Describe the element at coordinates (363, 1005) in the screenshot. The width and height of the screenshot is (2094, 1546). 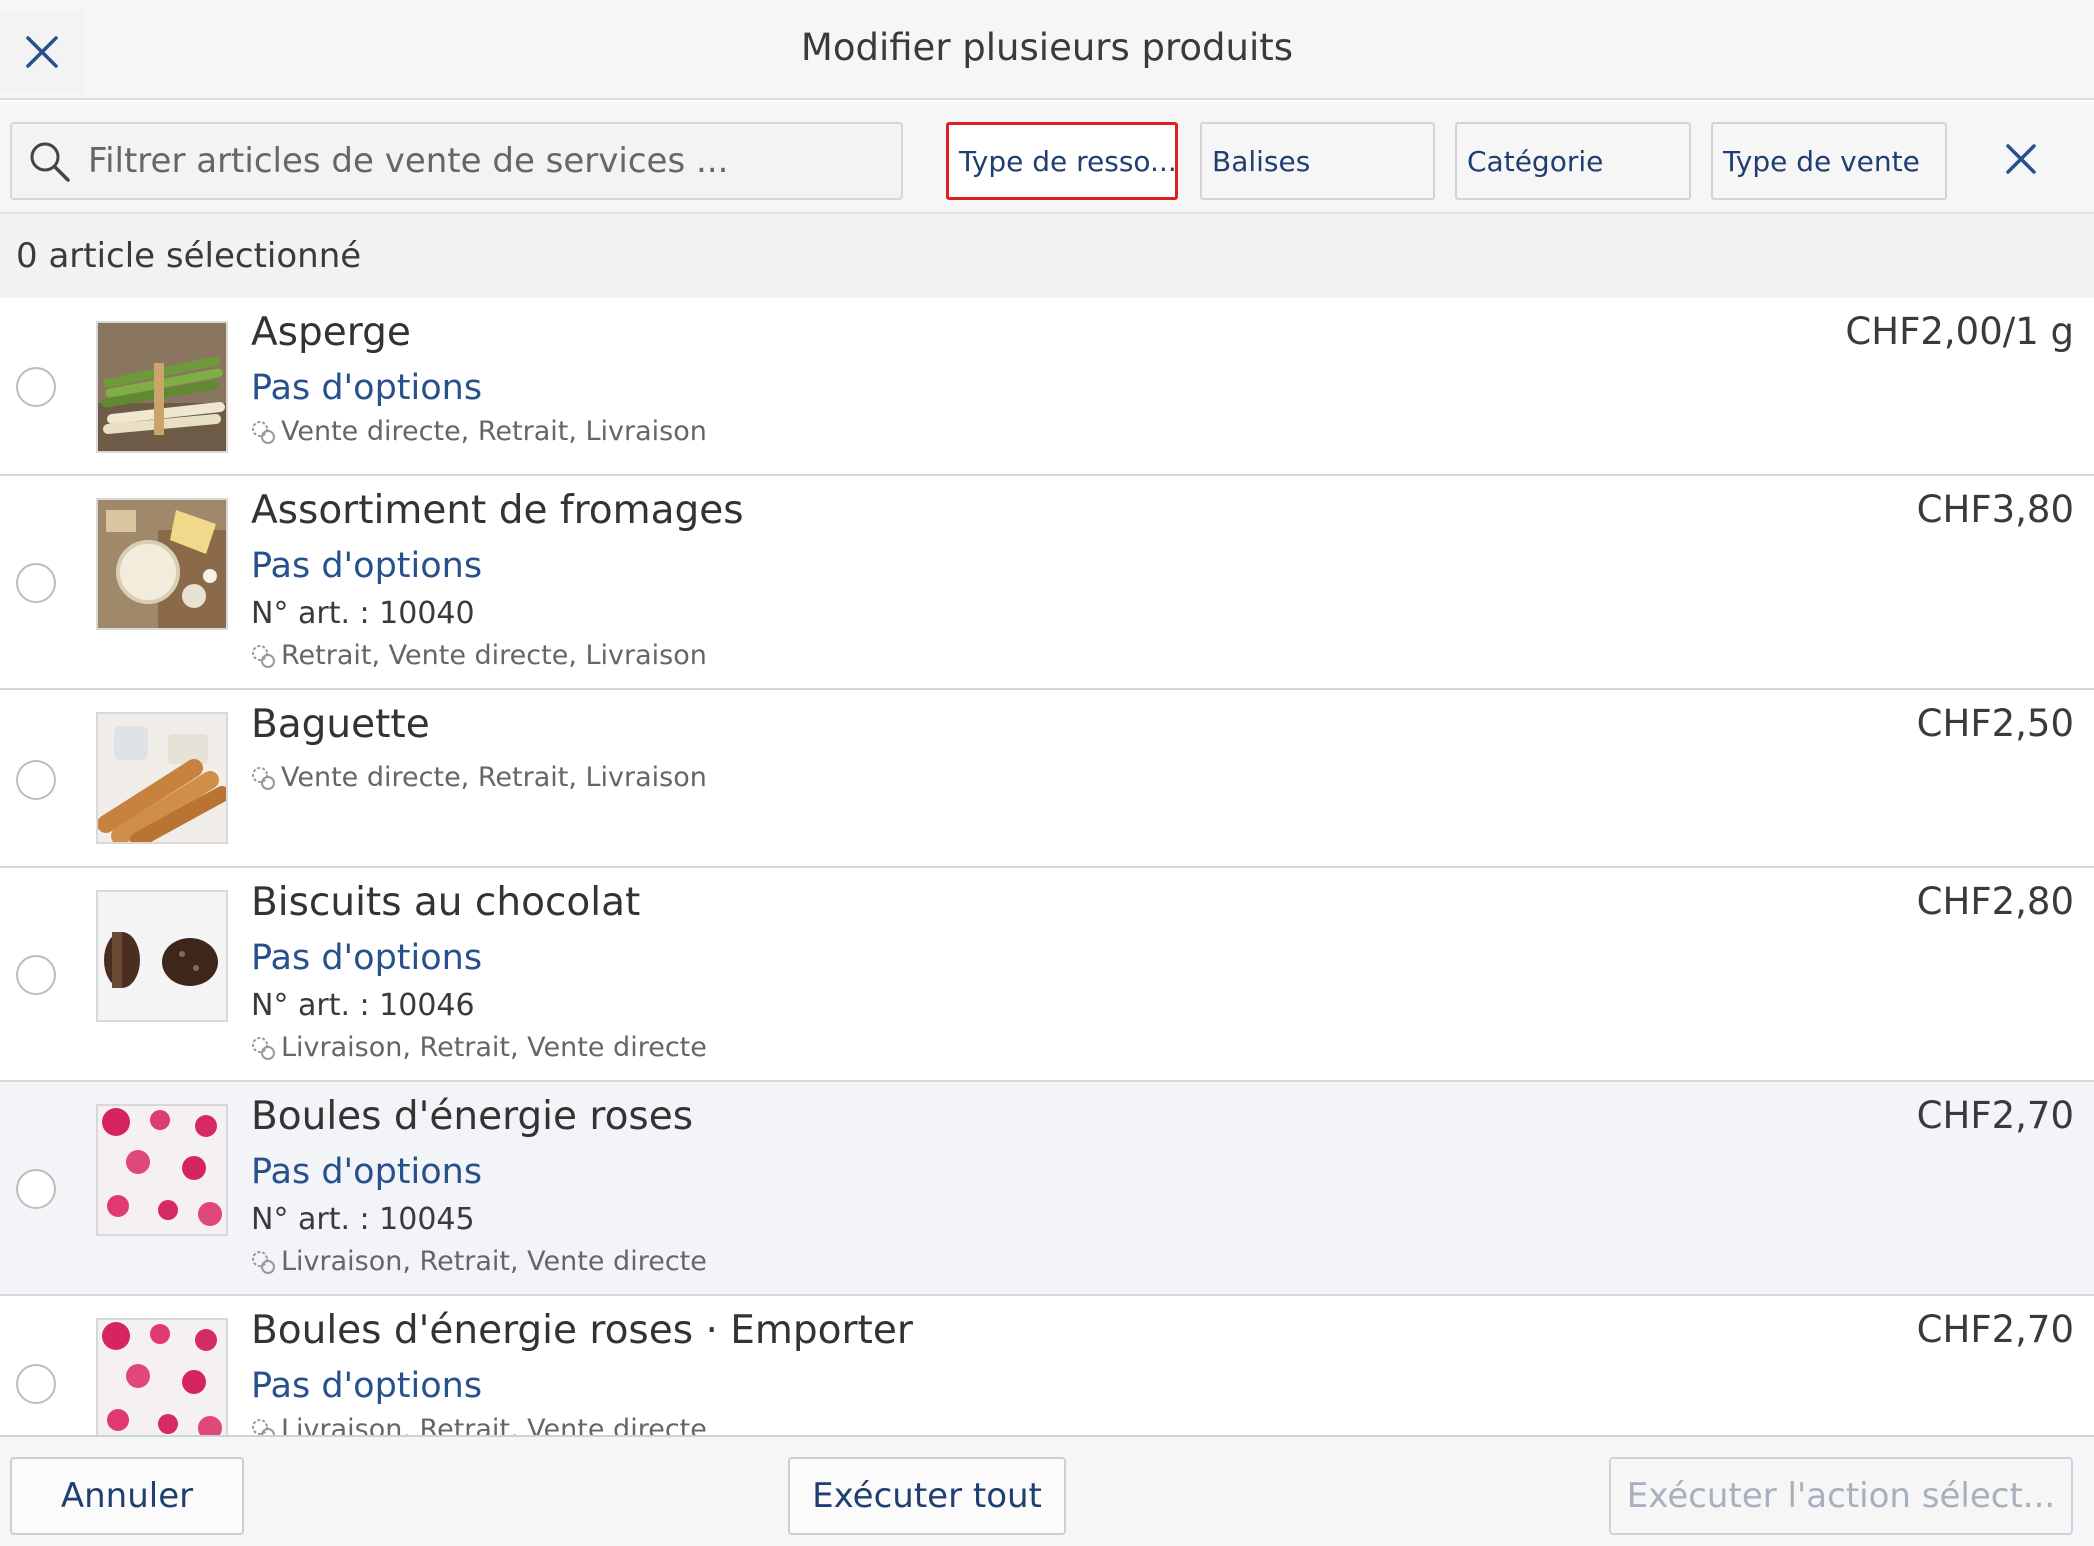
I see `article-number: N° art. : 10046` at that location.